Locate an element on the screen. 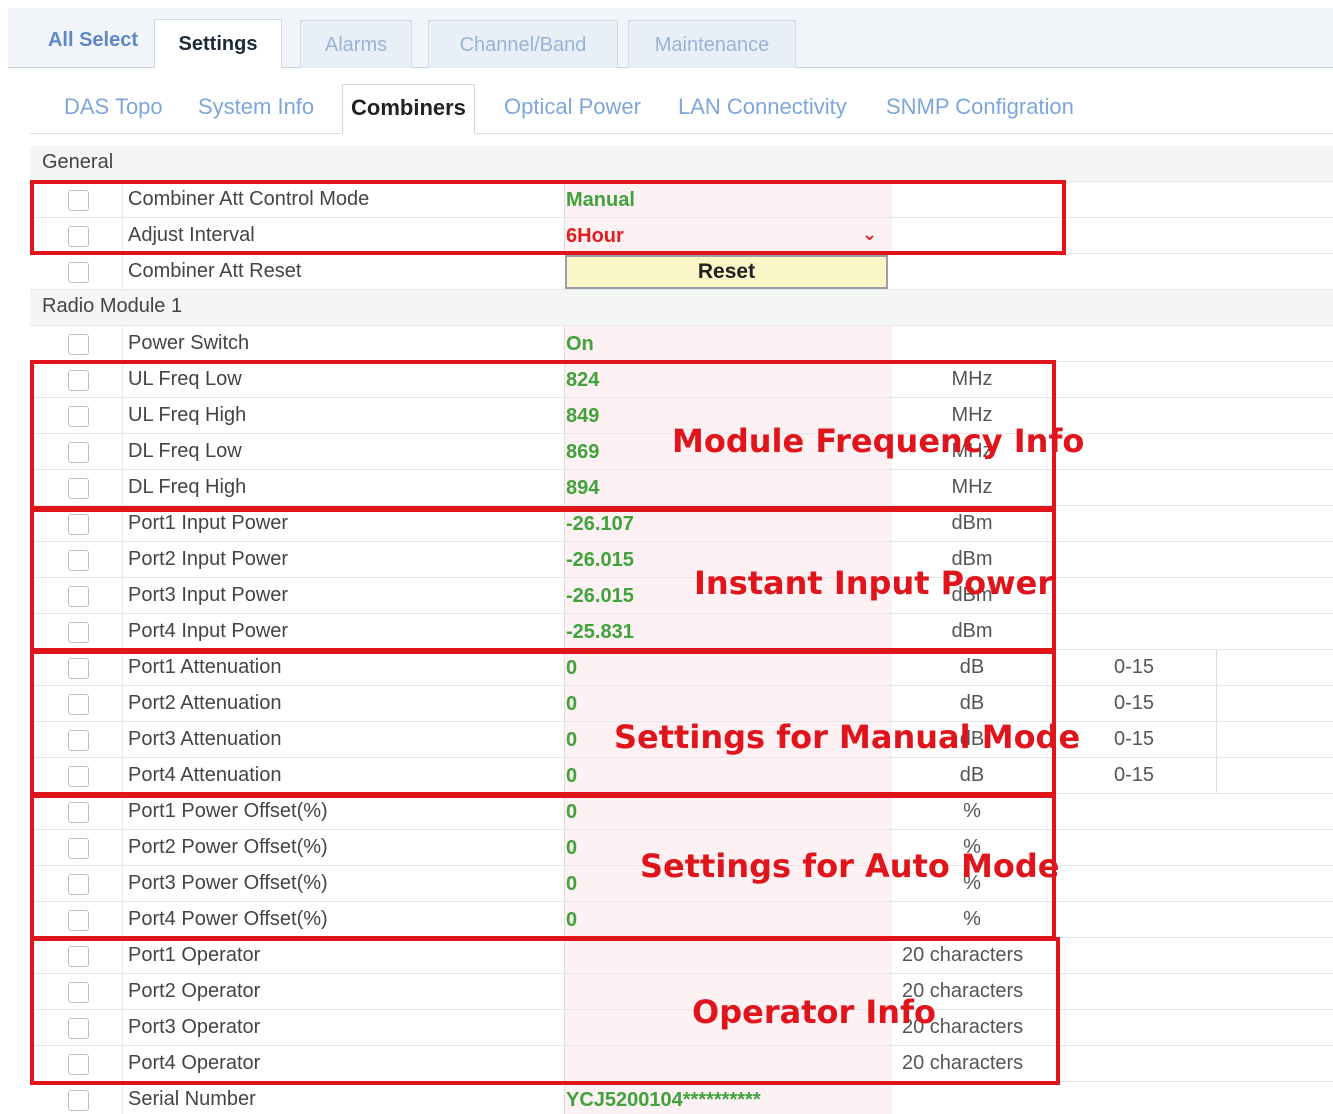 The image size is (1333, 1114). table-row: Combiner Att Reset Reset is located at coordinates (681, 272).